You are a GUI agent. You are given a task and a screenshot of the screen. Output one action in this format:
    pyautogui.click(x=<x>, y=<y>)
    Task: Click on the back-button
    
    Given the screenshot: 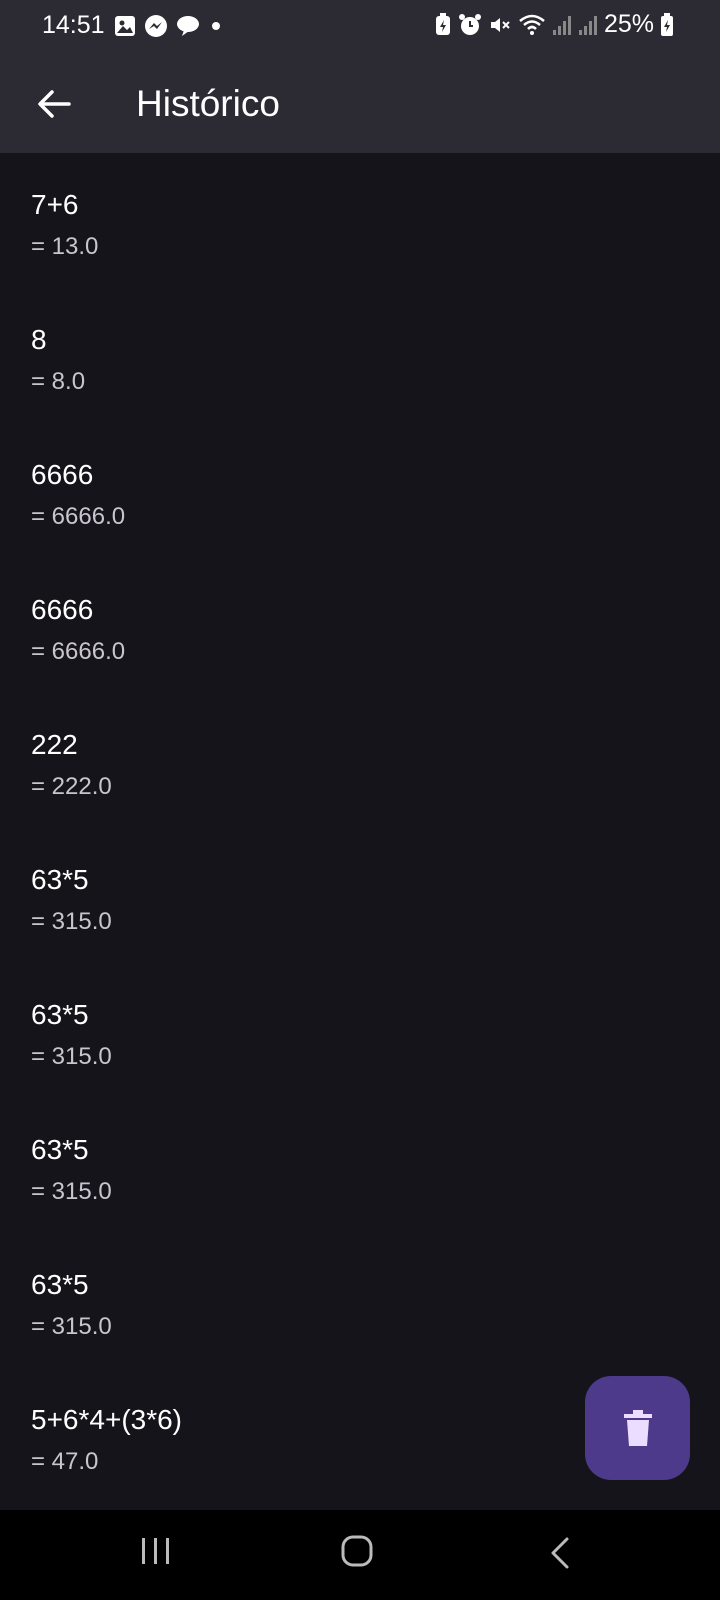 What is the action you would take?
    pyautogui.click(x=54, y=104)
    